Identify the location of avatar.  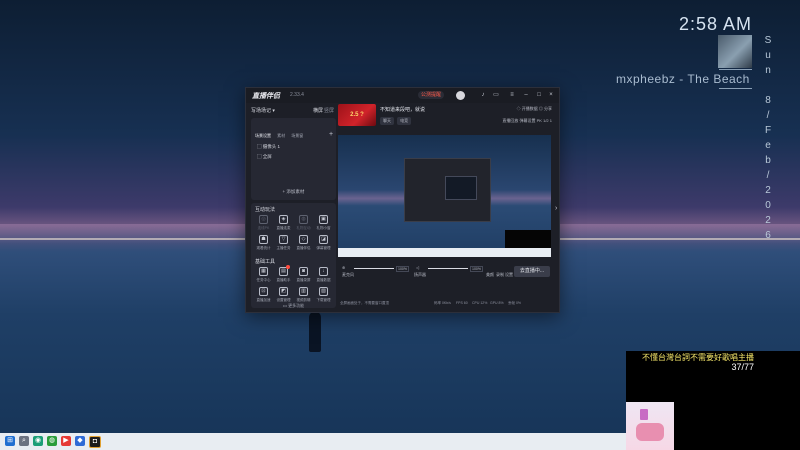
(460, 95).